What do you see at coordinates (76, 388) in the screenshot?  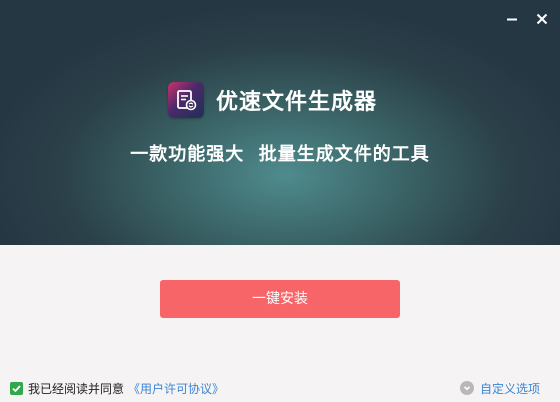 I see `agree-label: 我已经阅读并同意` at bounding box center [76, 388].